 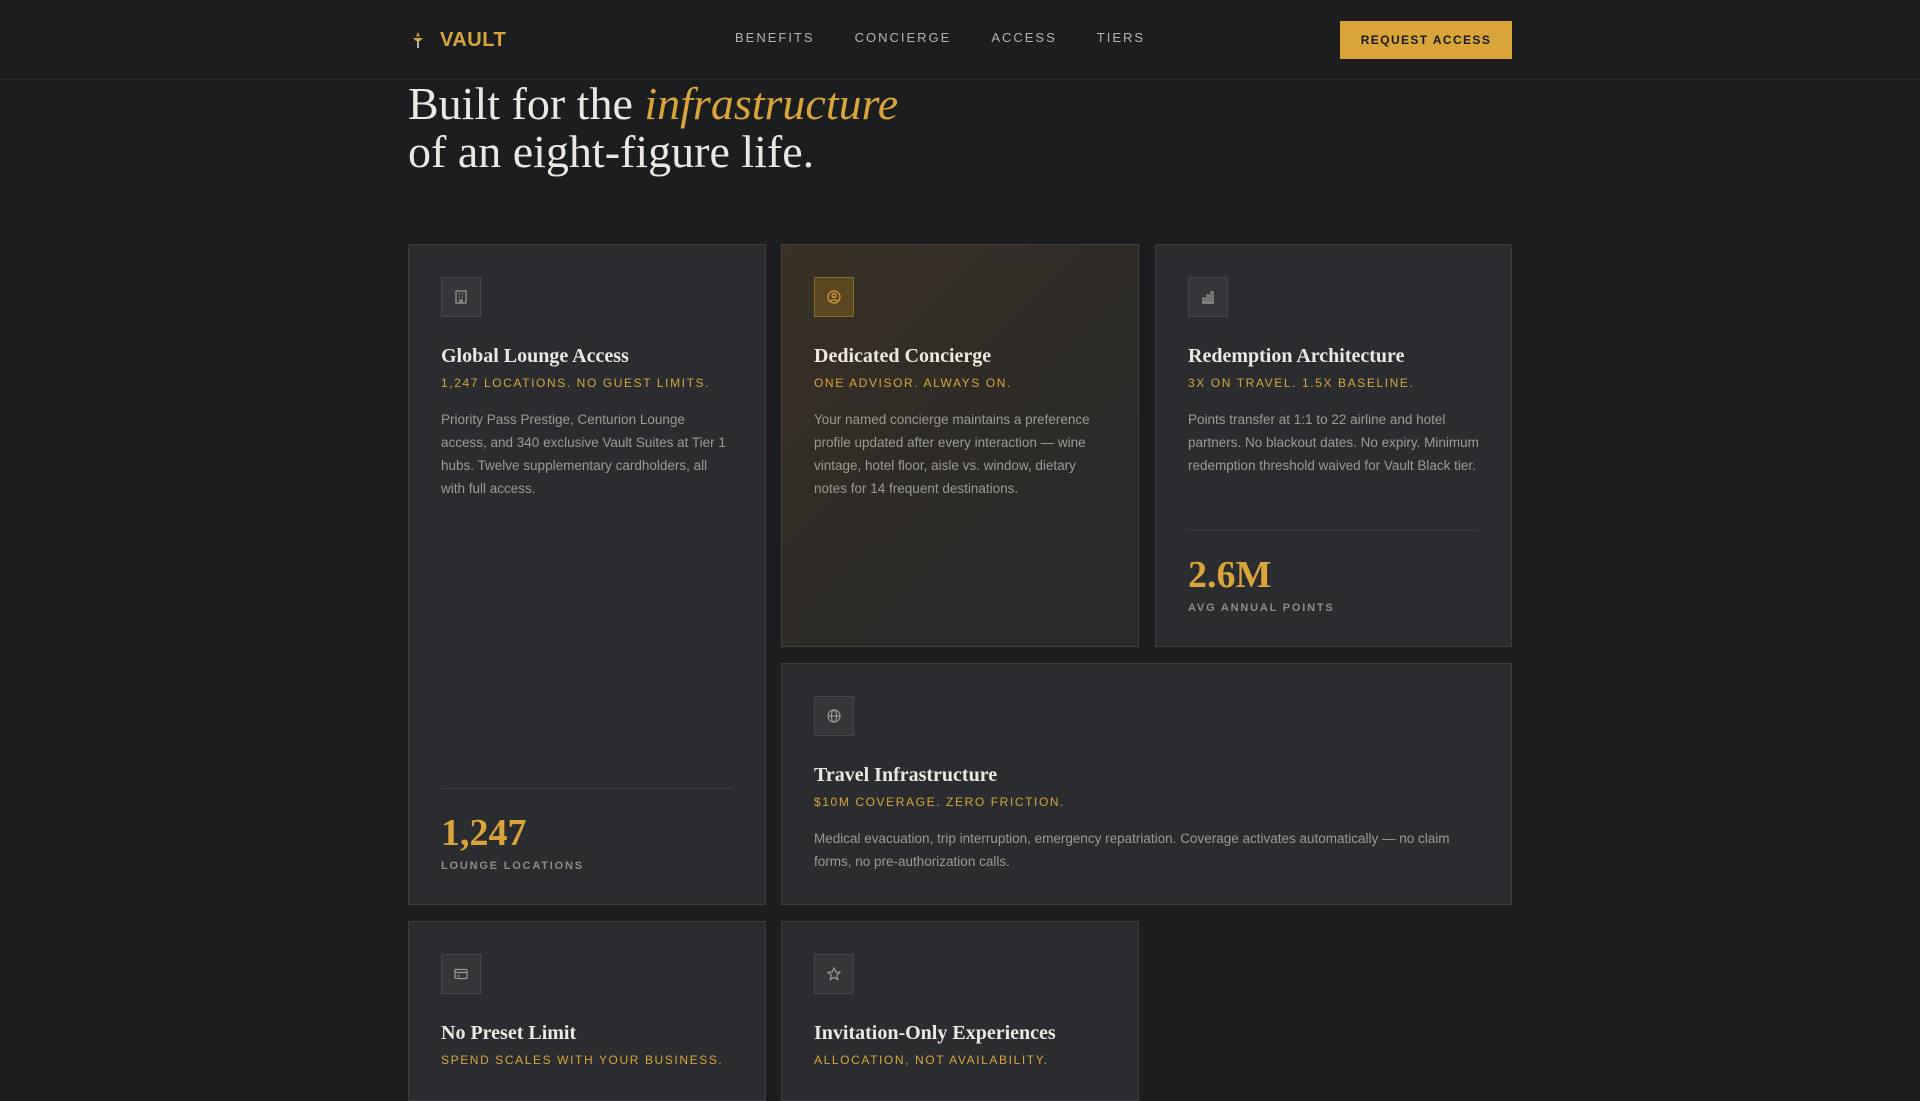 What do you see at coordinates (418, 40) in the screenshot?
I see `torch-icon` at bounding box center [418, 40].